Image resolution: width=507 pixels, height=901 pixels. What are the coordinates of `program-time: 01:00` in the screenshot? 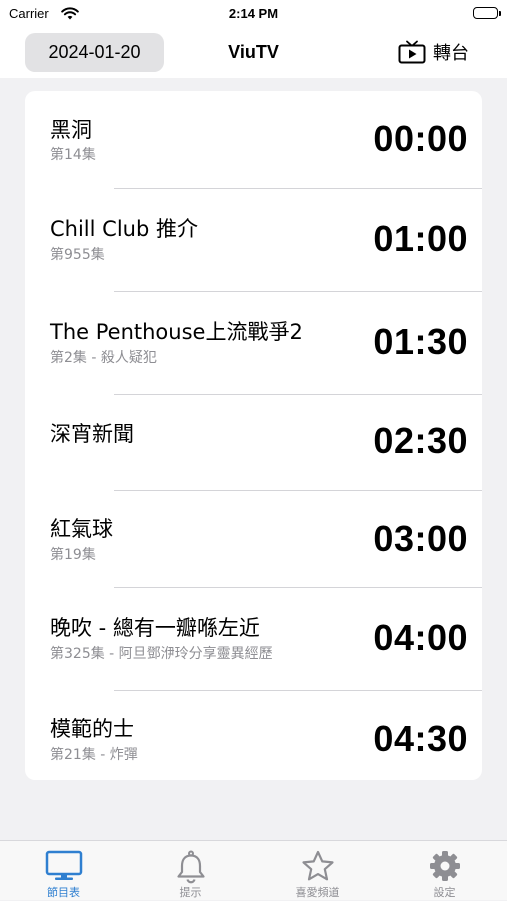 It's located at (420, 238).